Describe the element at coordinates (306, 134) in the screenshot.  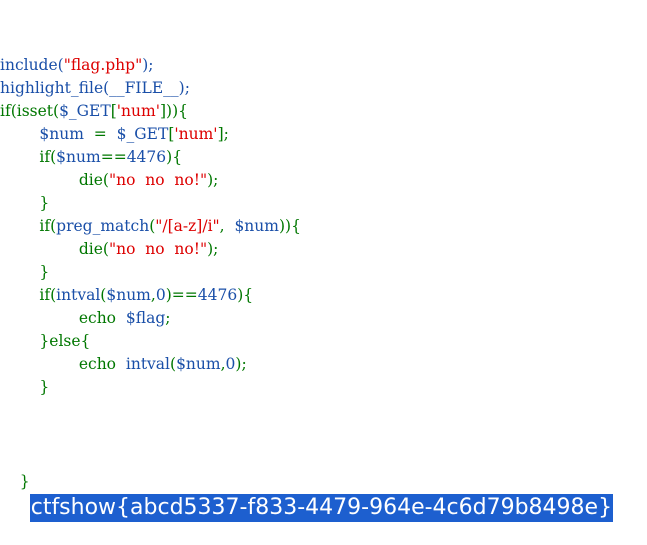
I see `code-line: $num = $_GET['num'];` at that location.